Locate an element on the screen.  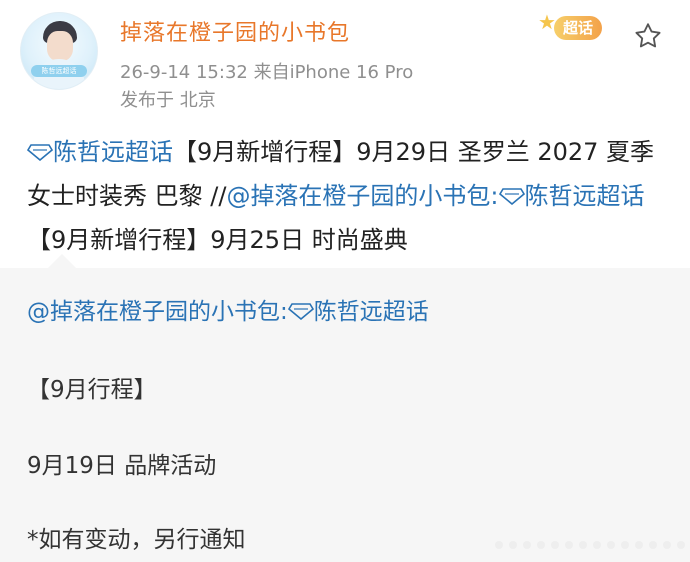
avatar: 陈哲远超话 is located at coordinates (59, 51).